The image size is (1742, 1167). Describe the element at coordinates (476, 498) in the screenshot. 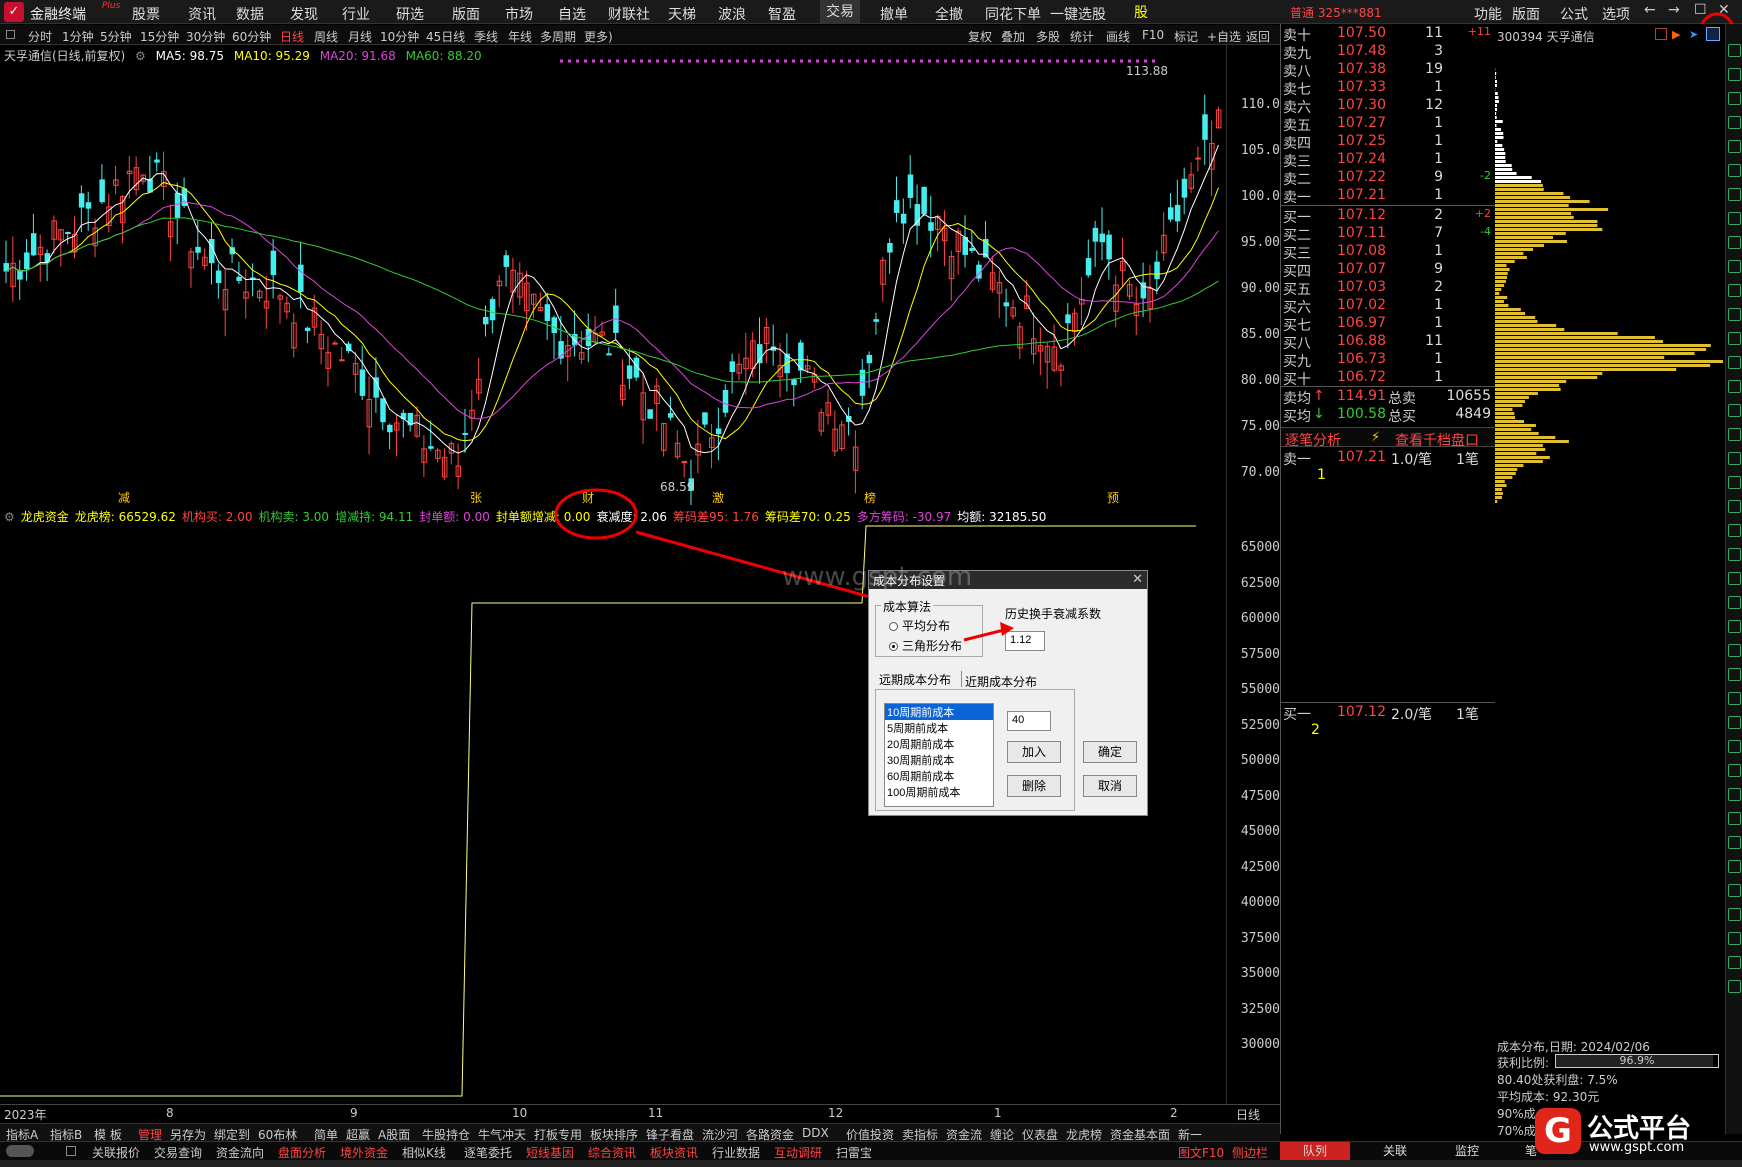

I see `event-marker: 张` at that location.